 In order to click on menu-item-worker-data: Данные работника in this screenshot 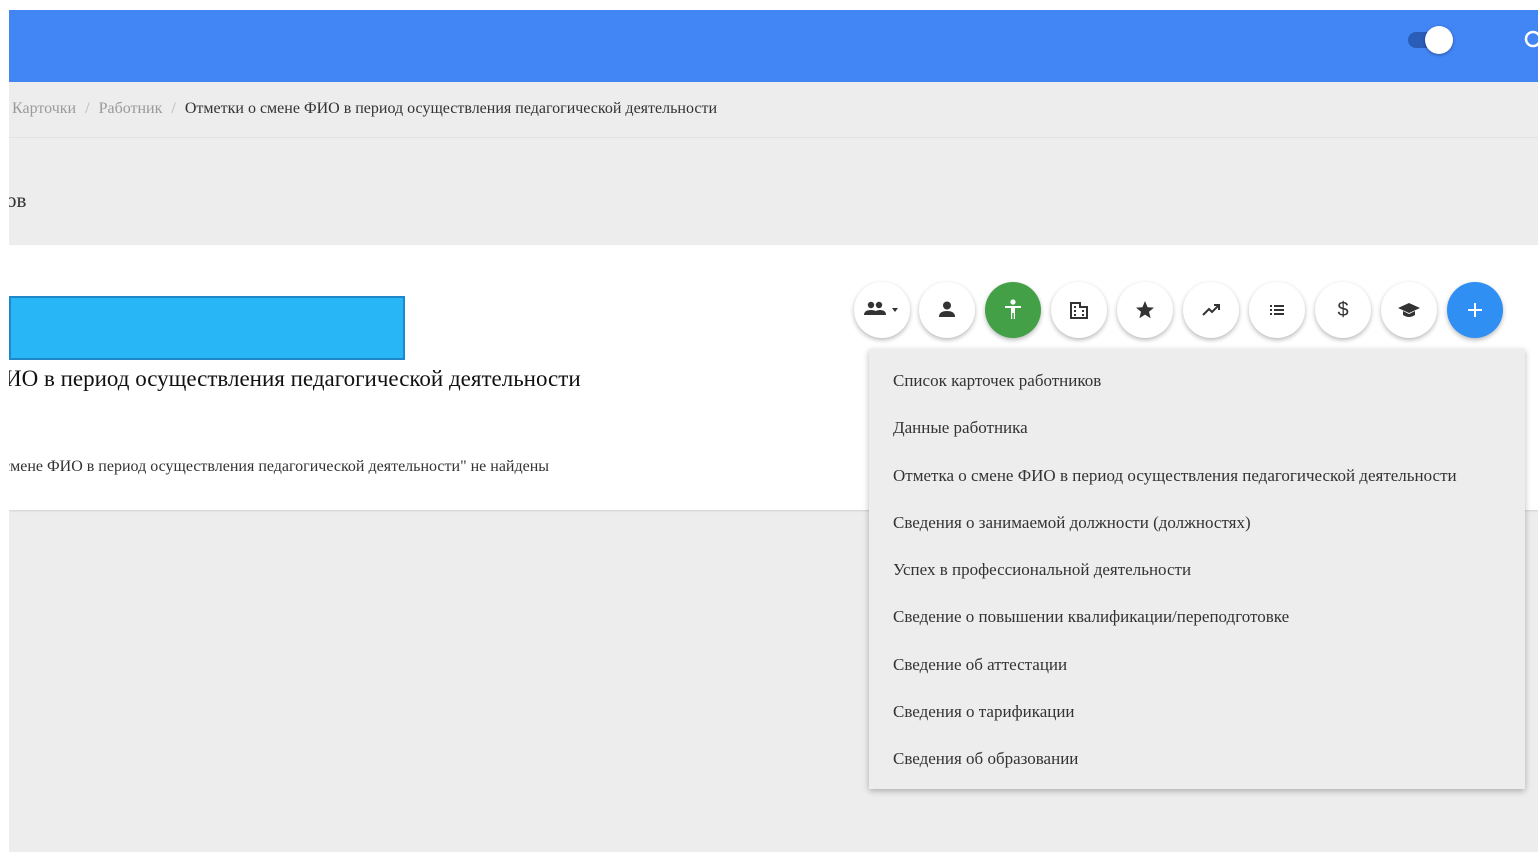, I will do `click(1197, 427)`.